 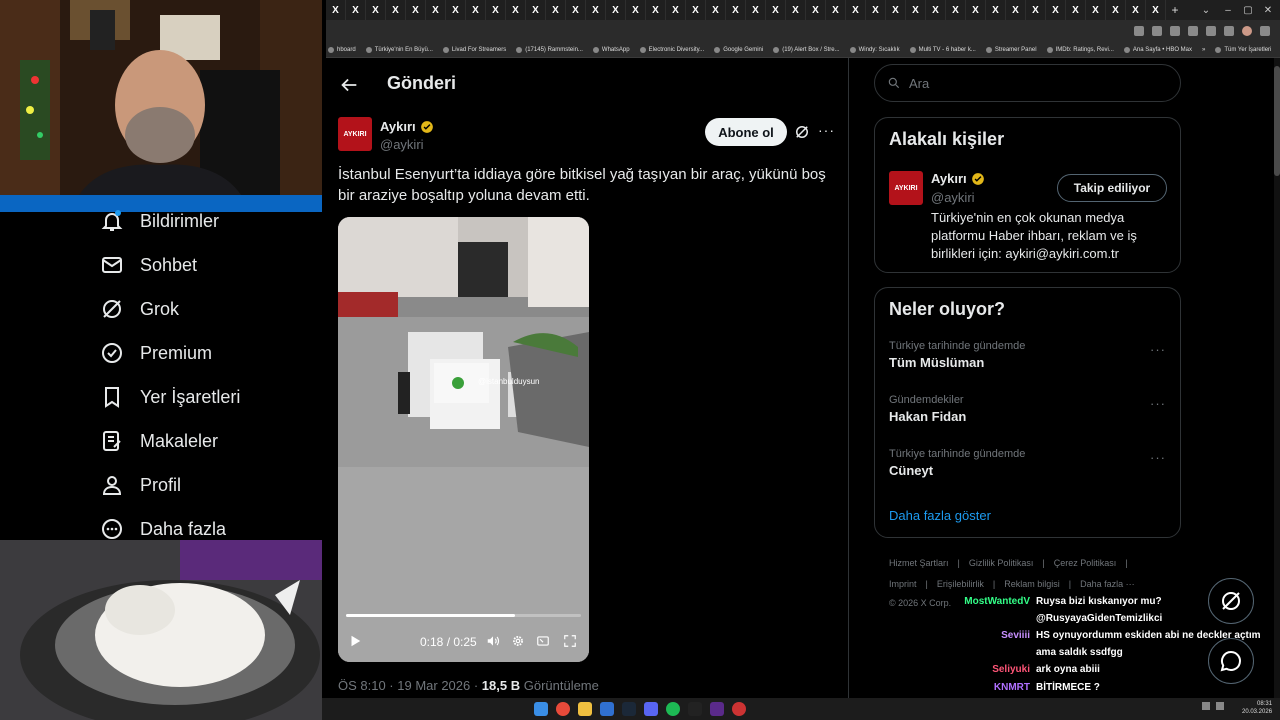 I want to click on footer-imprint: Imprint, so click(x=903, y=584).